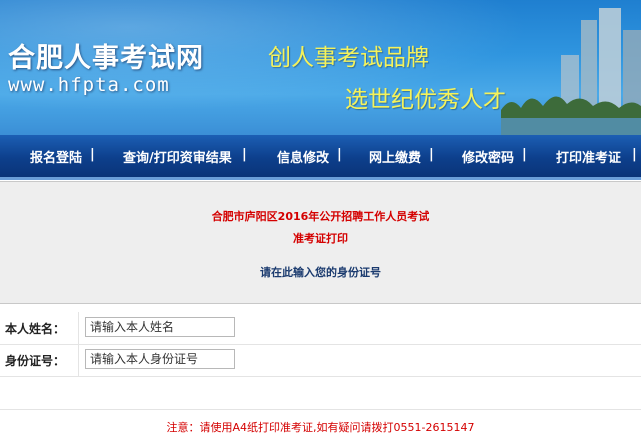 This screenshot has height=445, width=641. I want to click on exam-title: 合肥市庐阳区2016年公开招聘工作人员考试, so click(320, 216).